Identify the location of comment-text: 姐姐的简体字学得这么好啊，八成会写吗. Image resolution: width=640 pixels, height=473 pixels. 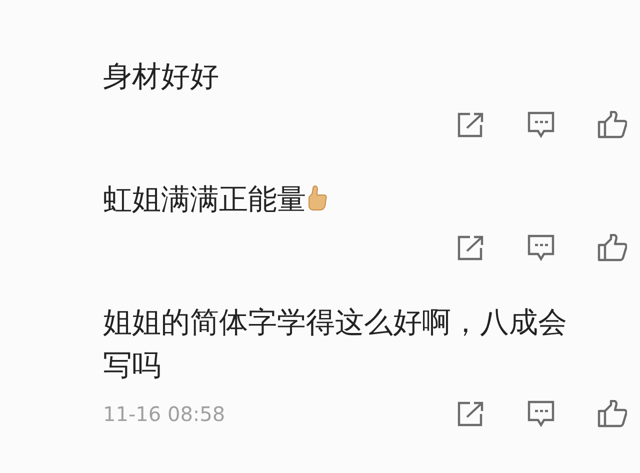
(335, 344).